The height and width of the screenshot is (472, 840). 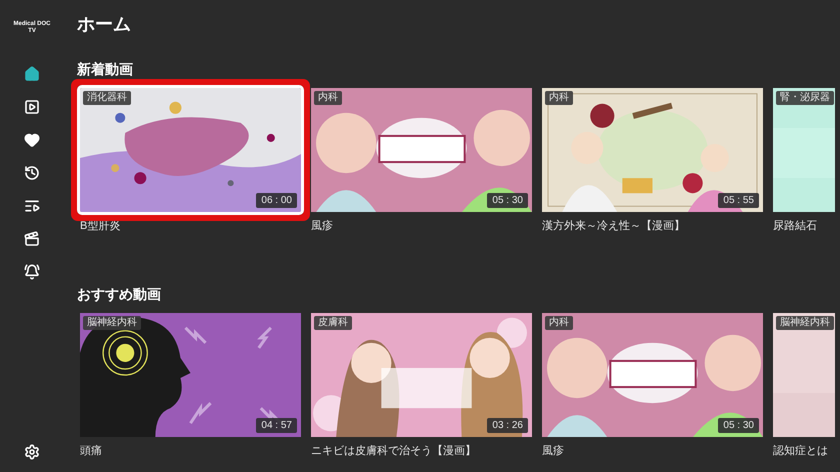 I want to click on duration-label: 06 : 00, so click(x=276, y=200).